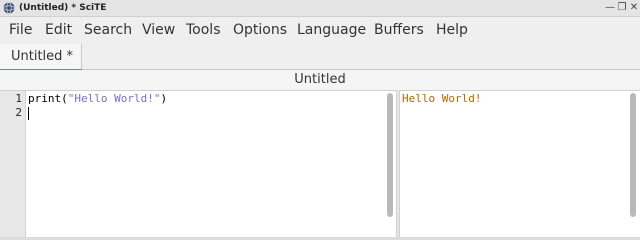  I want to click on close-button: ✕, so click(634, 8).